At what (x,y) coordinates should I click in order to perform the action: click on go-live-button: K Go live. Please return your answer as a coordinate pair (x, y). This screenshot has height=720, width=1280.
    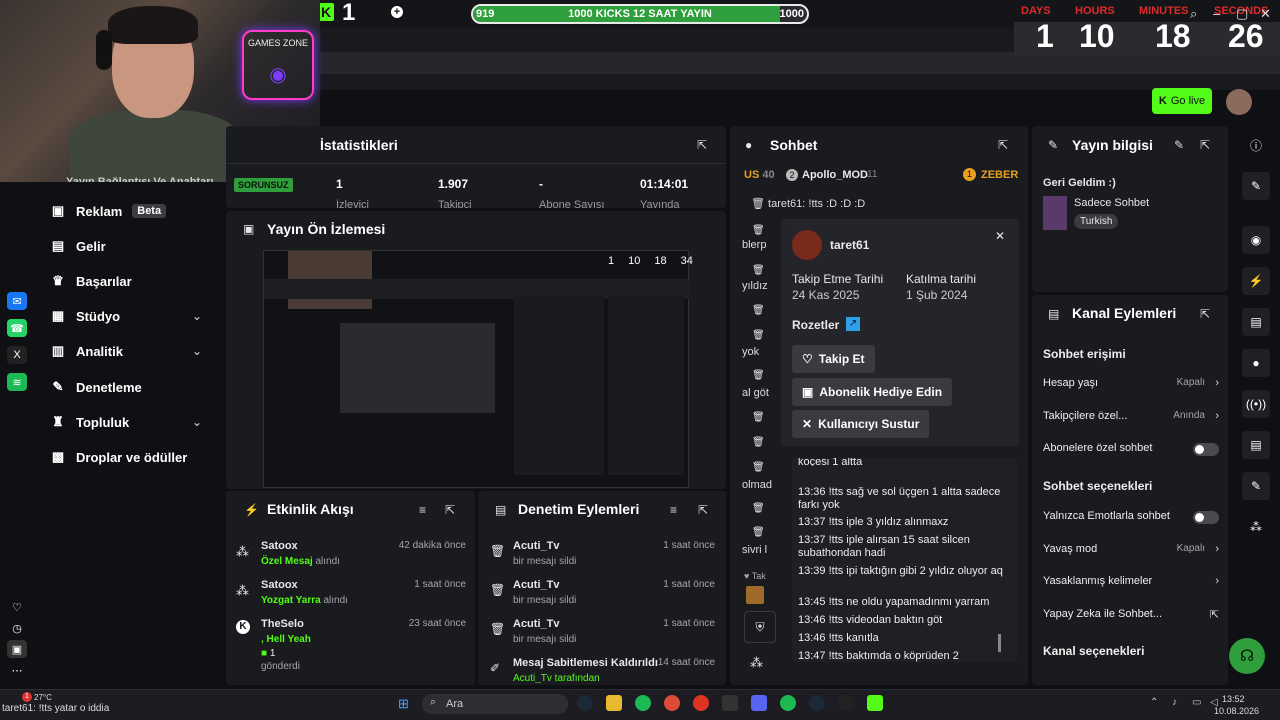
    Looking at the image, I should click on (1182, 101).